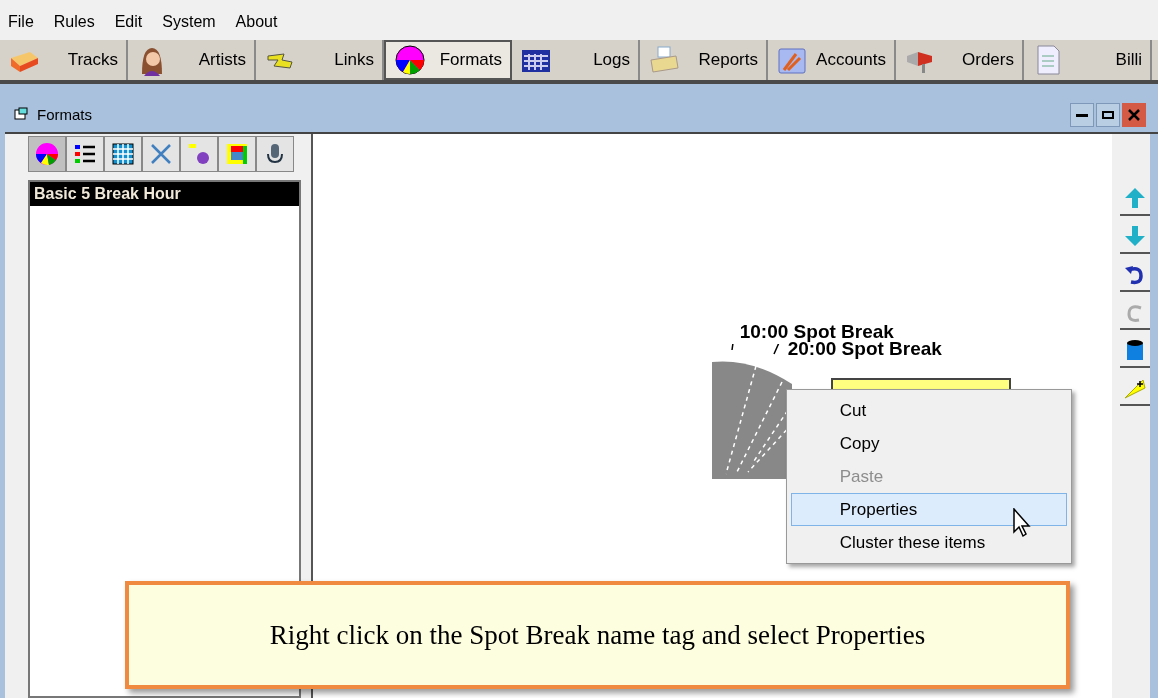 Image resolution: width=1158 pixels, height=698 pixels. What do you see at coordinates (21, 22) in the screenshot?
I see `menu-item: File` at bounding box center [21, 22].